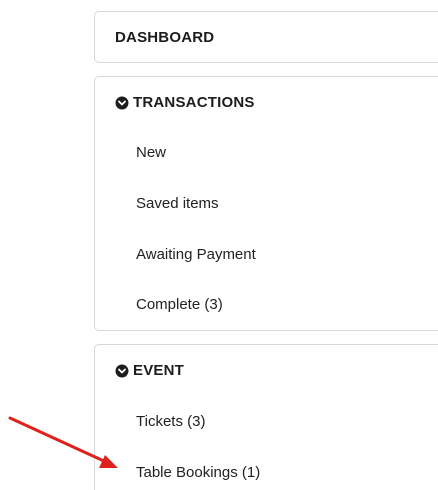 Image resolution: width=438 pixels, height=490 pixels. What do you see at coordinates (266, 37) in the screenshot?
I see `dashboard-panel: DASHBOARD` at bounding box center [266, 37].